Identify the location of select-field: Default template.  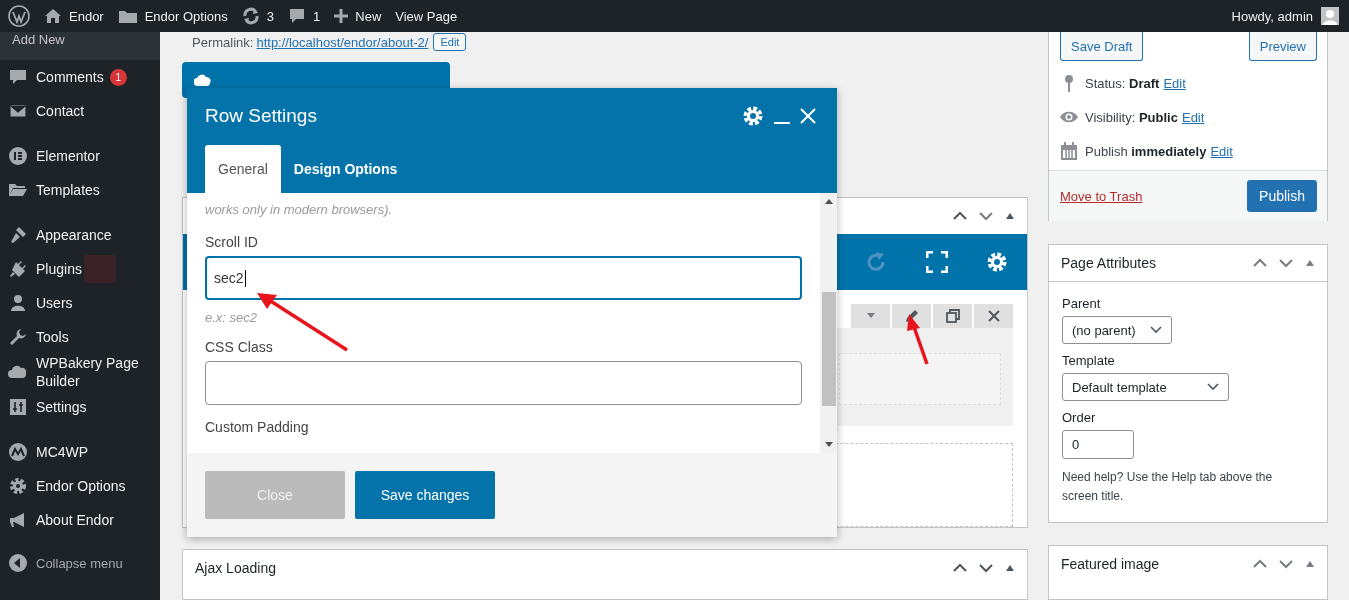
(1145, 387).